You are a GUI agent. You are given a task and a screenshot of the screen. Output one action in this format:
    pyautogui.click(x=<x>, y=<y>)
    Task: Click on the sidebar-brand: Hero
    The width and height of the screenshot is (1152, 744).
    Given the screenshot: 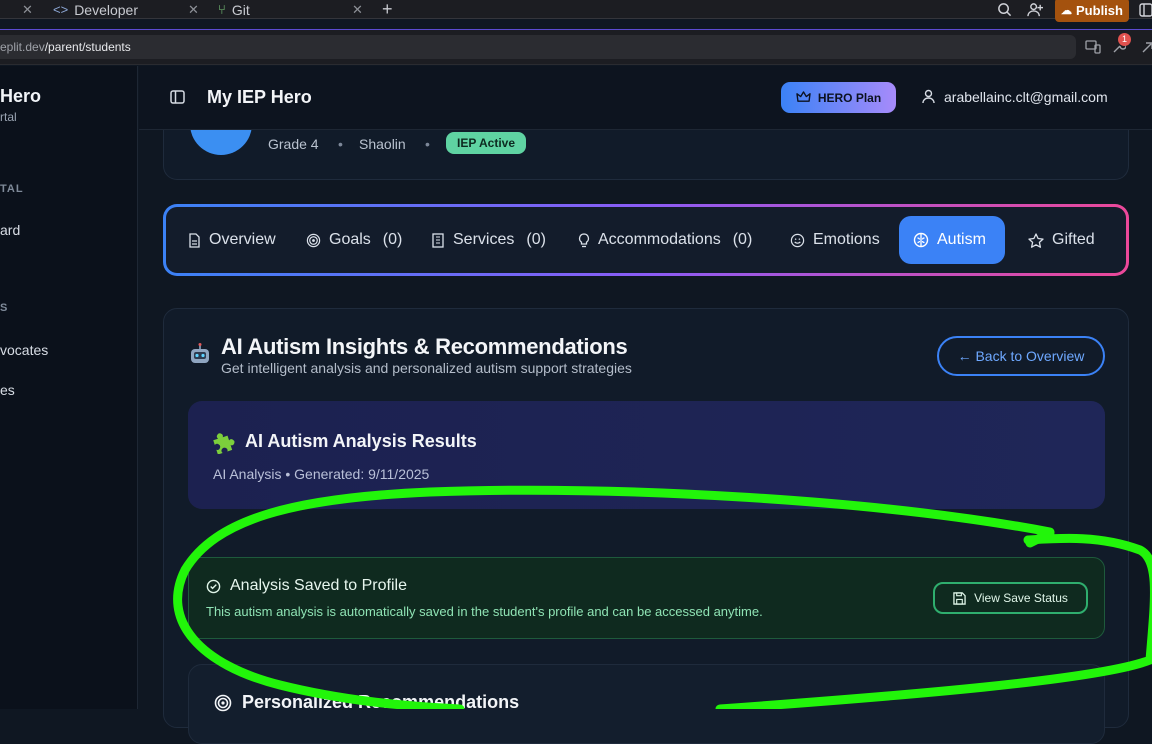 What is the action you would take?
    pyautogui.click(x=21, y=96)
    